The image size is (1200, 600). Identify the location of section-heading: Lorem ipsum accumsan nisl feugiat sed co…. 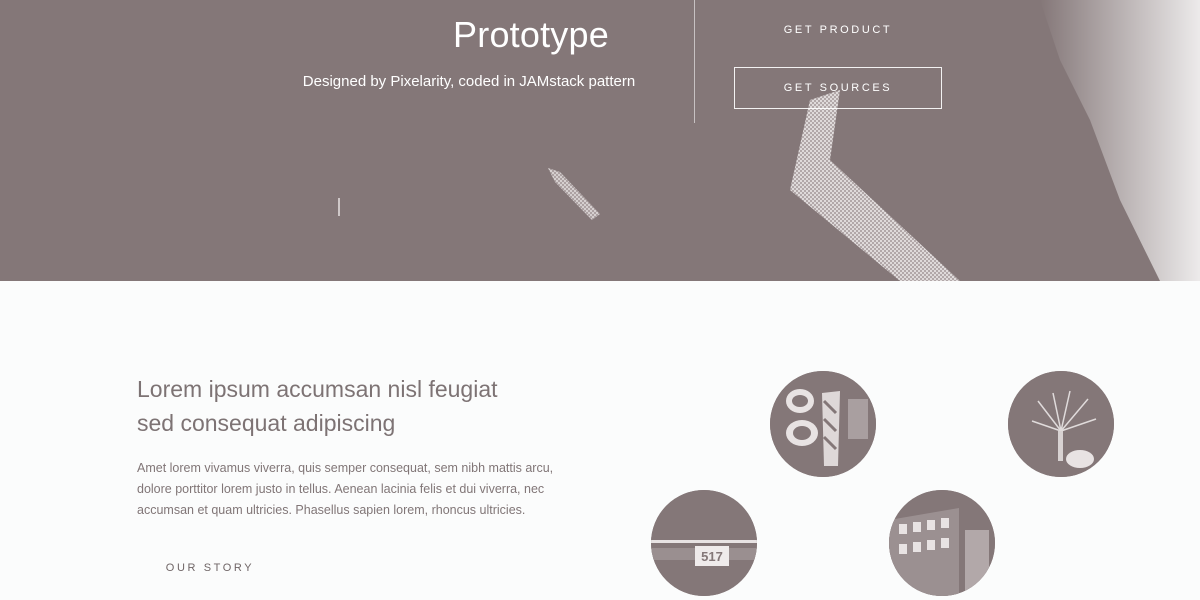
(357, 406).